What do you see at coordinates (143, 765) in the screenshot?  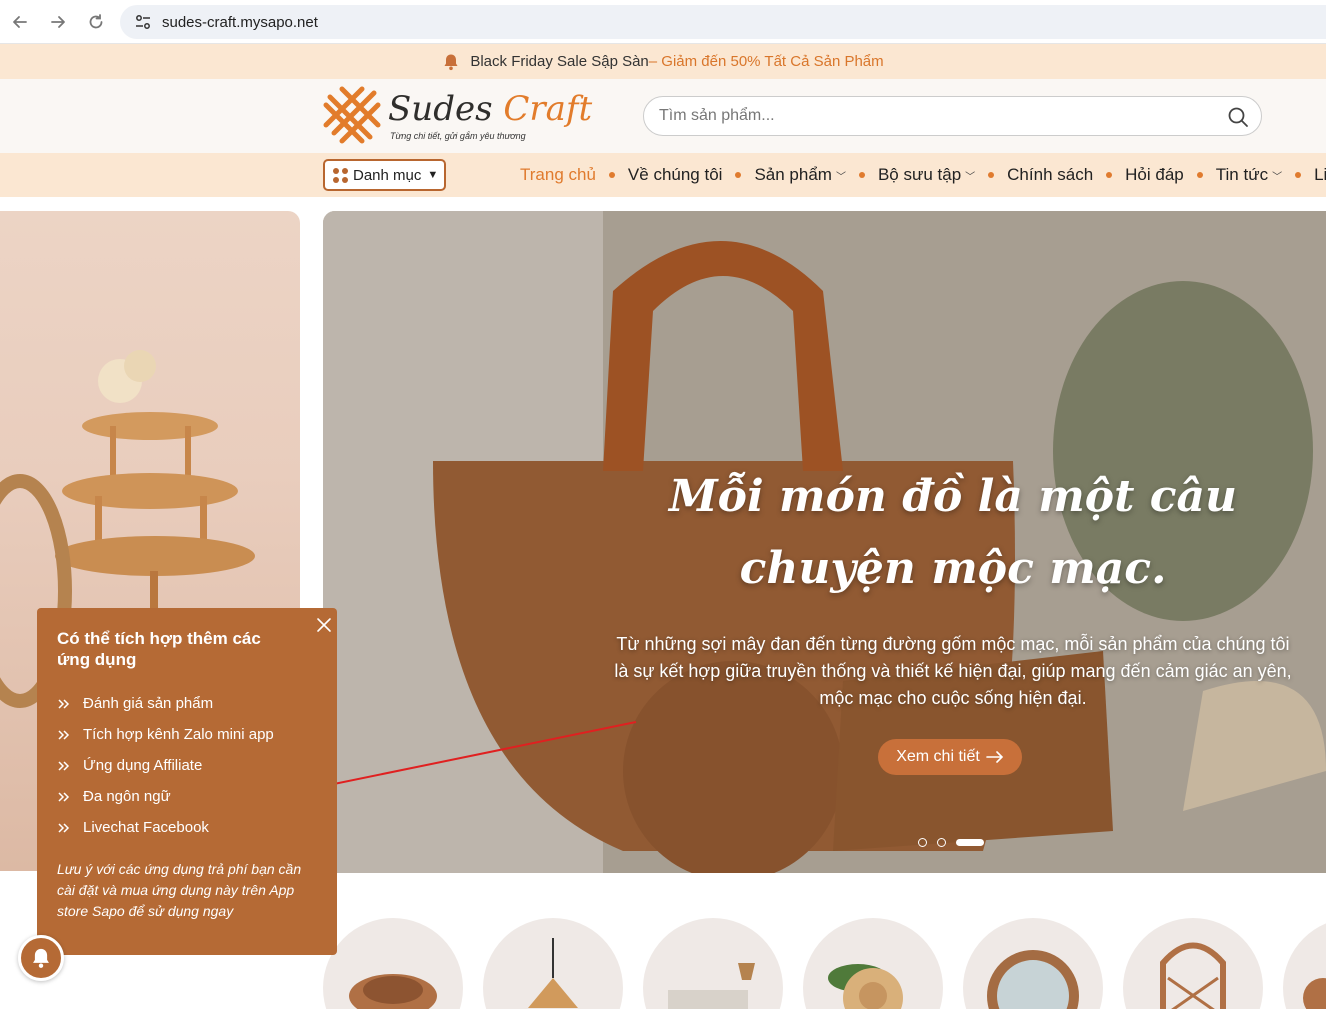 I see `popup-item-label: Ứng dụng Affiliate` at bounding box center [143, 765].